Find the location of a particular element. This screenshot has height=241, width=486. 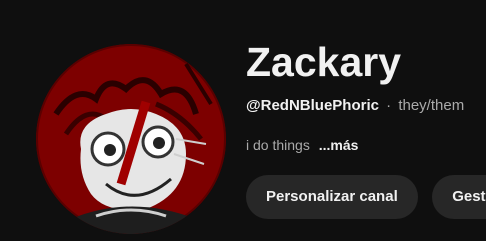

channel-description-row: i do things ...más is located at coordinates (366, 145).